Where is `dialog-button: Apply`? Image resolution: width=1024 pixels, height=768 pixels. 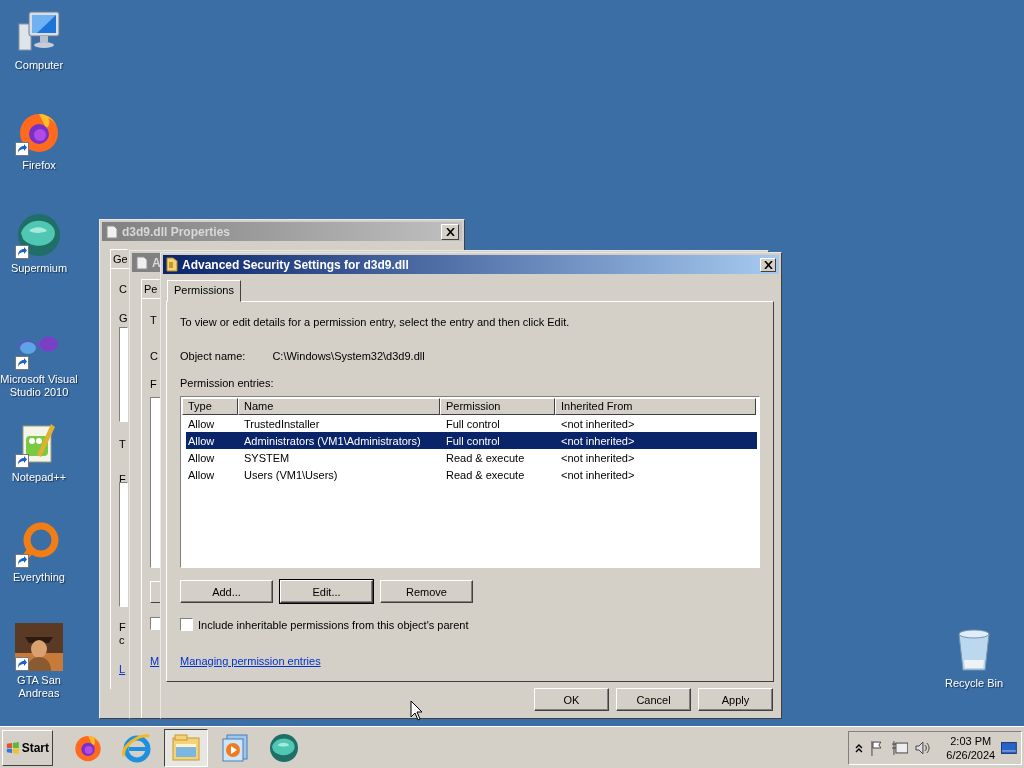 dialog-button: Apply is located at coordinates (735, 699).